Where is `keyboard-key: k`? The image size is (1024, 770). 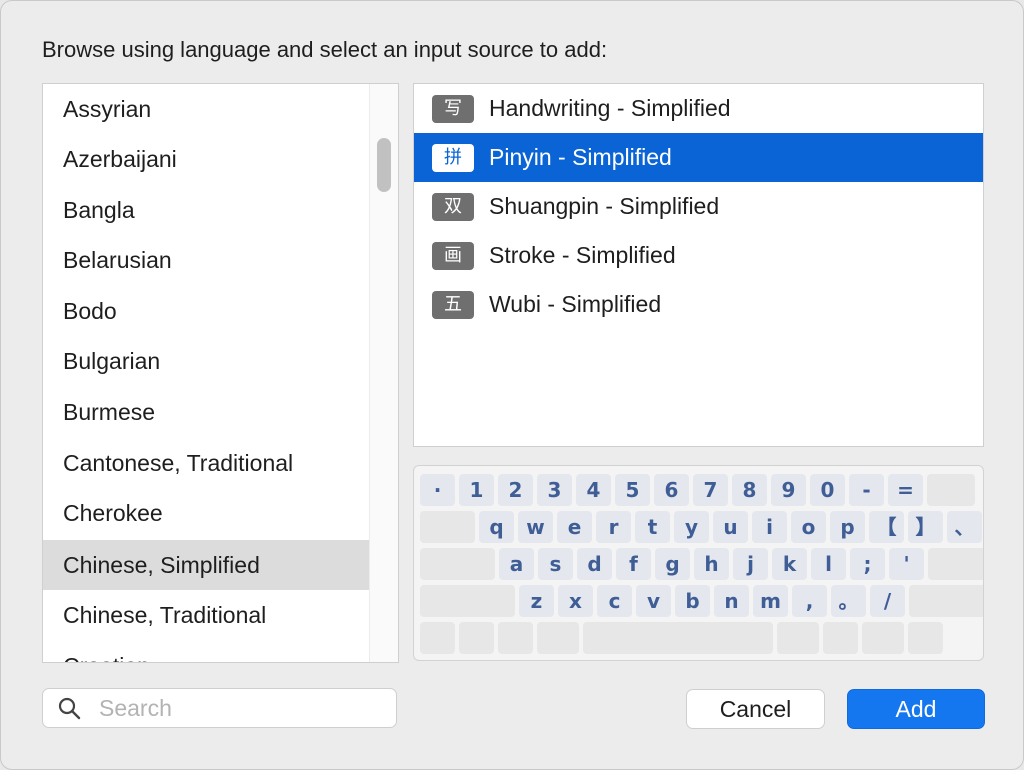 keyboard-key: k is located at coordinates (789, 564).